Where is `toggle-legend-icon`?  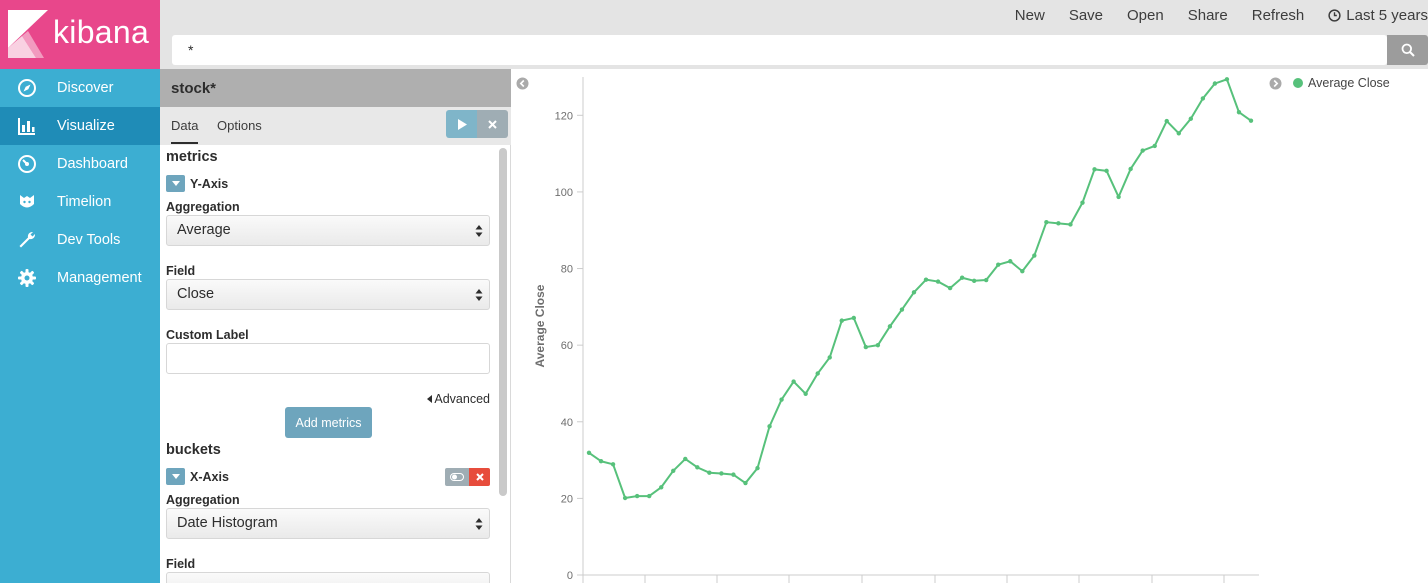
toggle-legend-icon is located at coordinates (1275, 83).